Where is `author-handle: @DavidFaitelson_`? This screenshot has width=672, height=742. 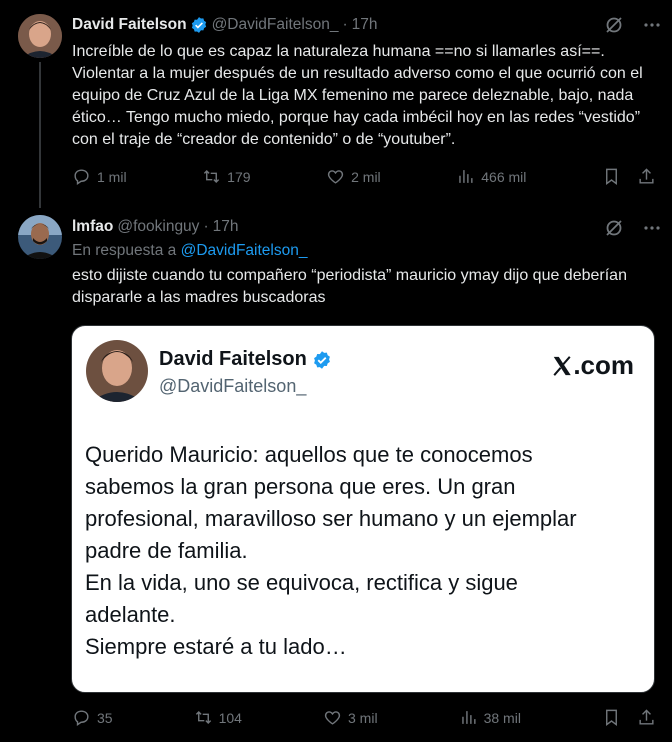
author-handle: @DavidFaitelson_ is located at coordinates (275, 25).